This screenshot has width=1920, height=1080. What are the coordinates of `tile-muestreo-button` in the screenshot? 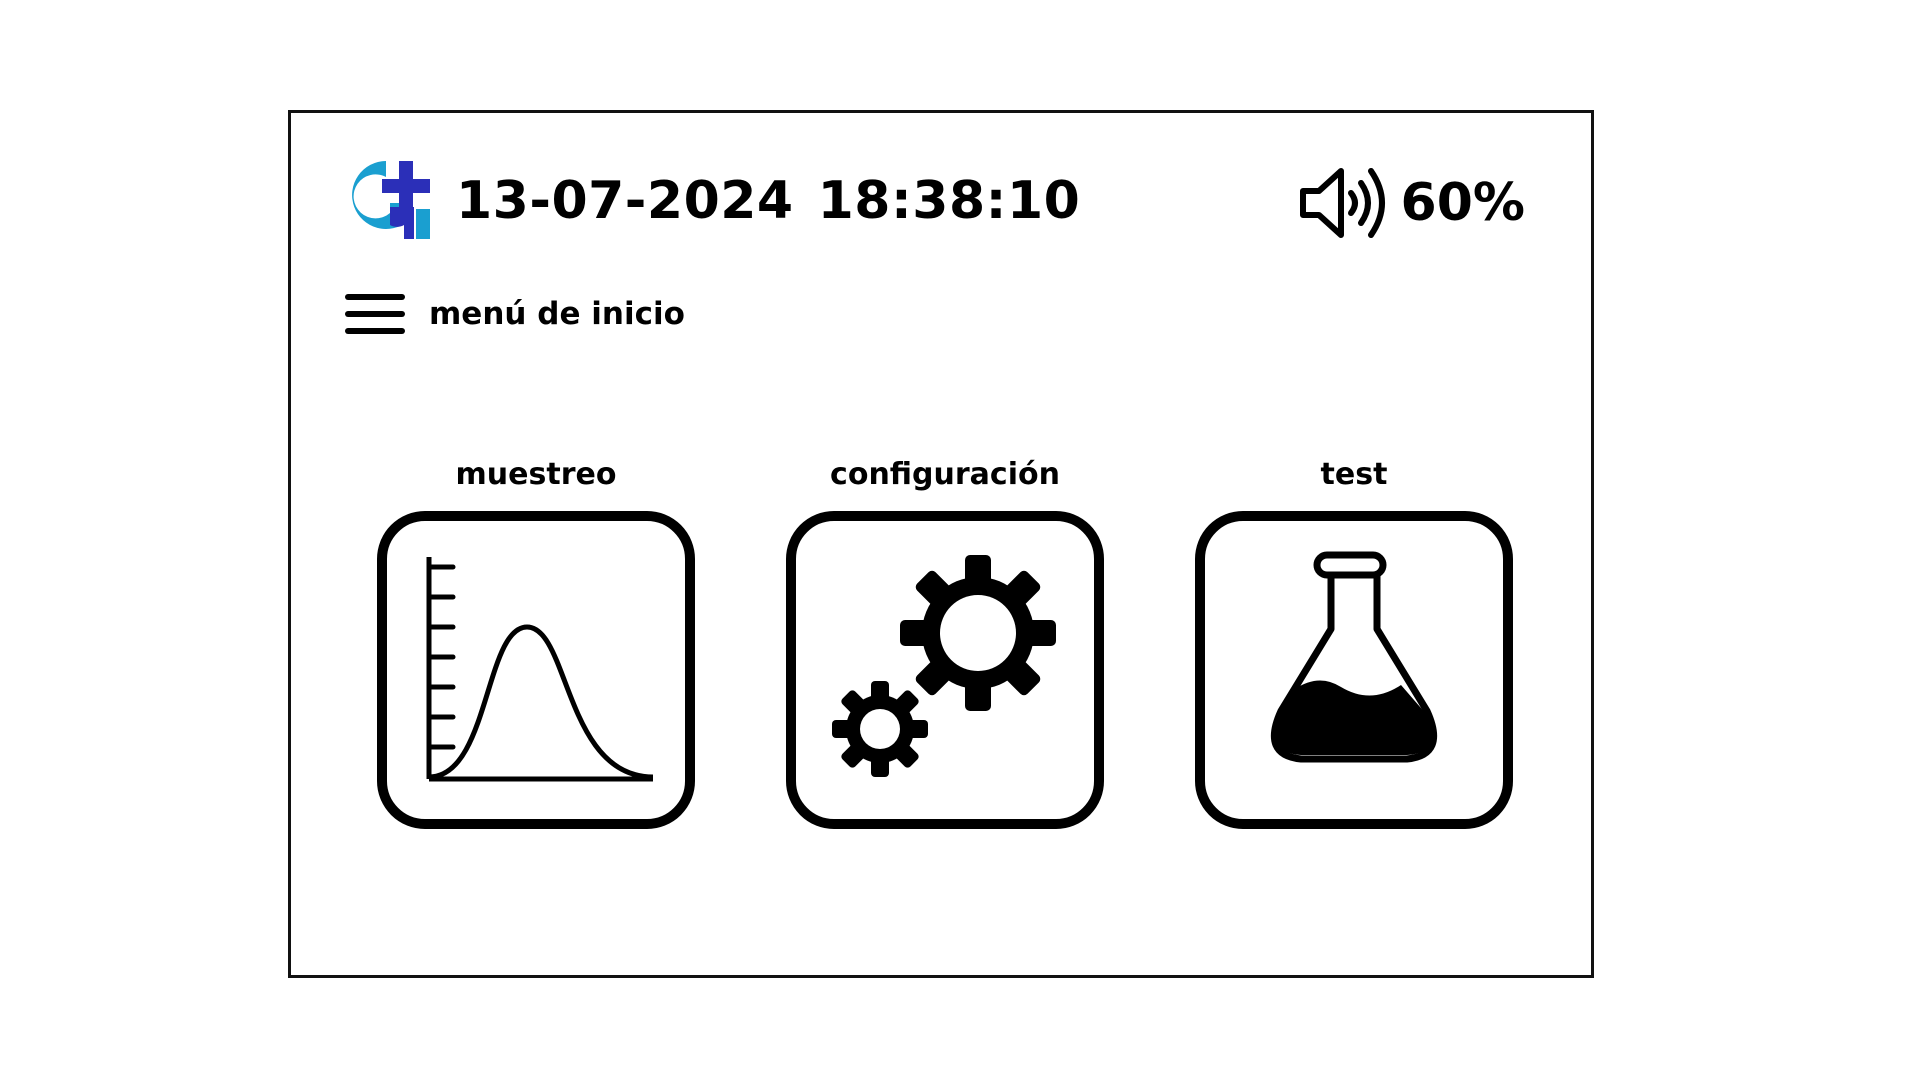 It's located at (536, 670).